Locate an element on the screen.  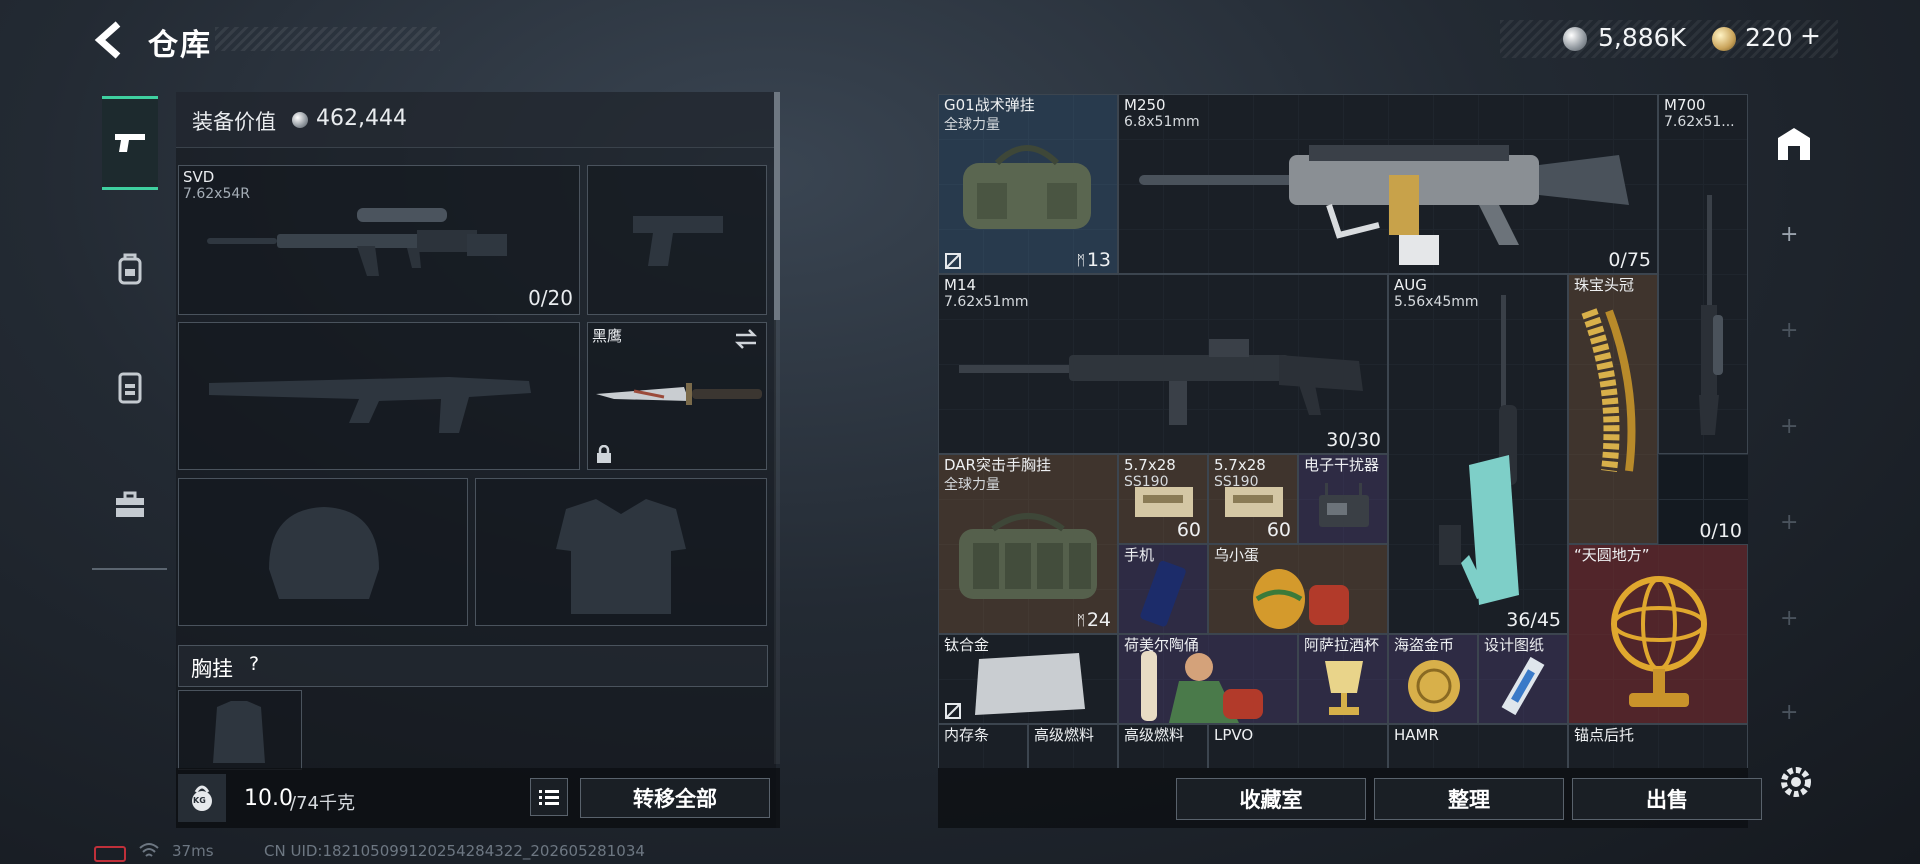
stash-item-crown: 珠宝头冠 is located at coordinates (1613, 409).